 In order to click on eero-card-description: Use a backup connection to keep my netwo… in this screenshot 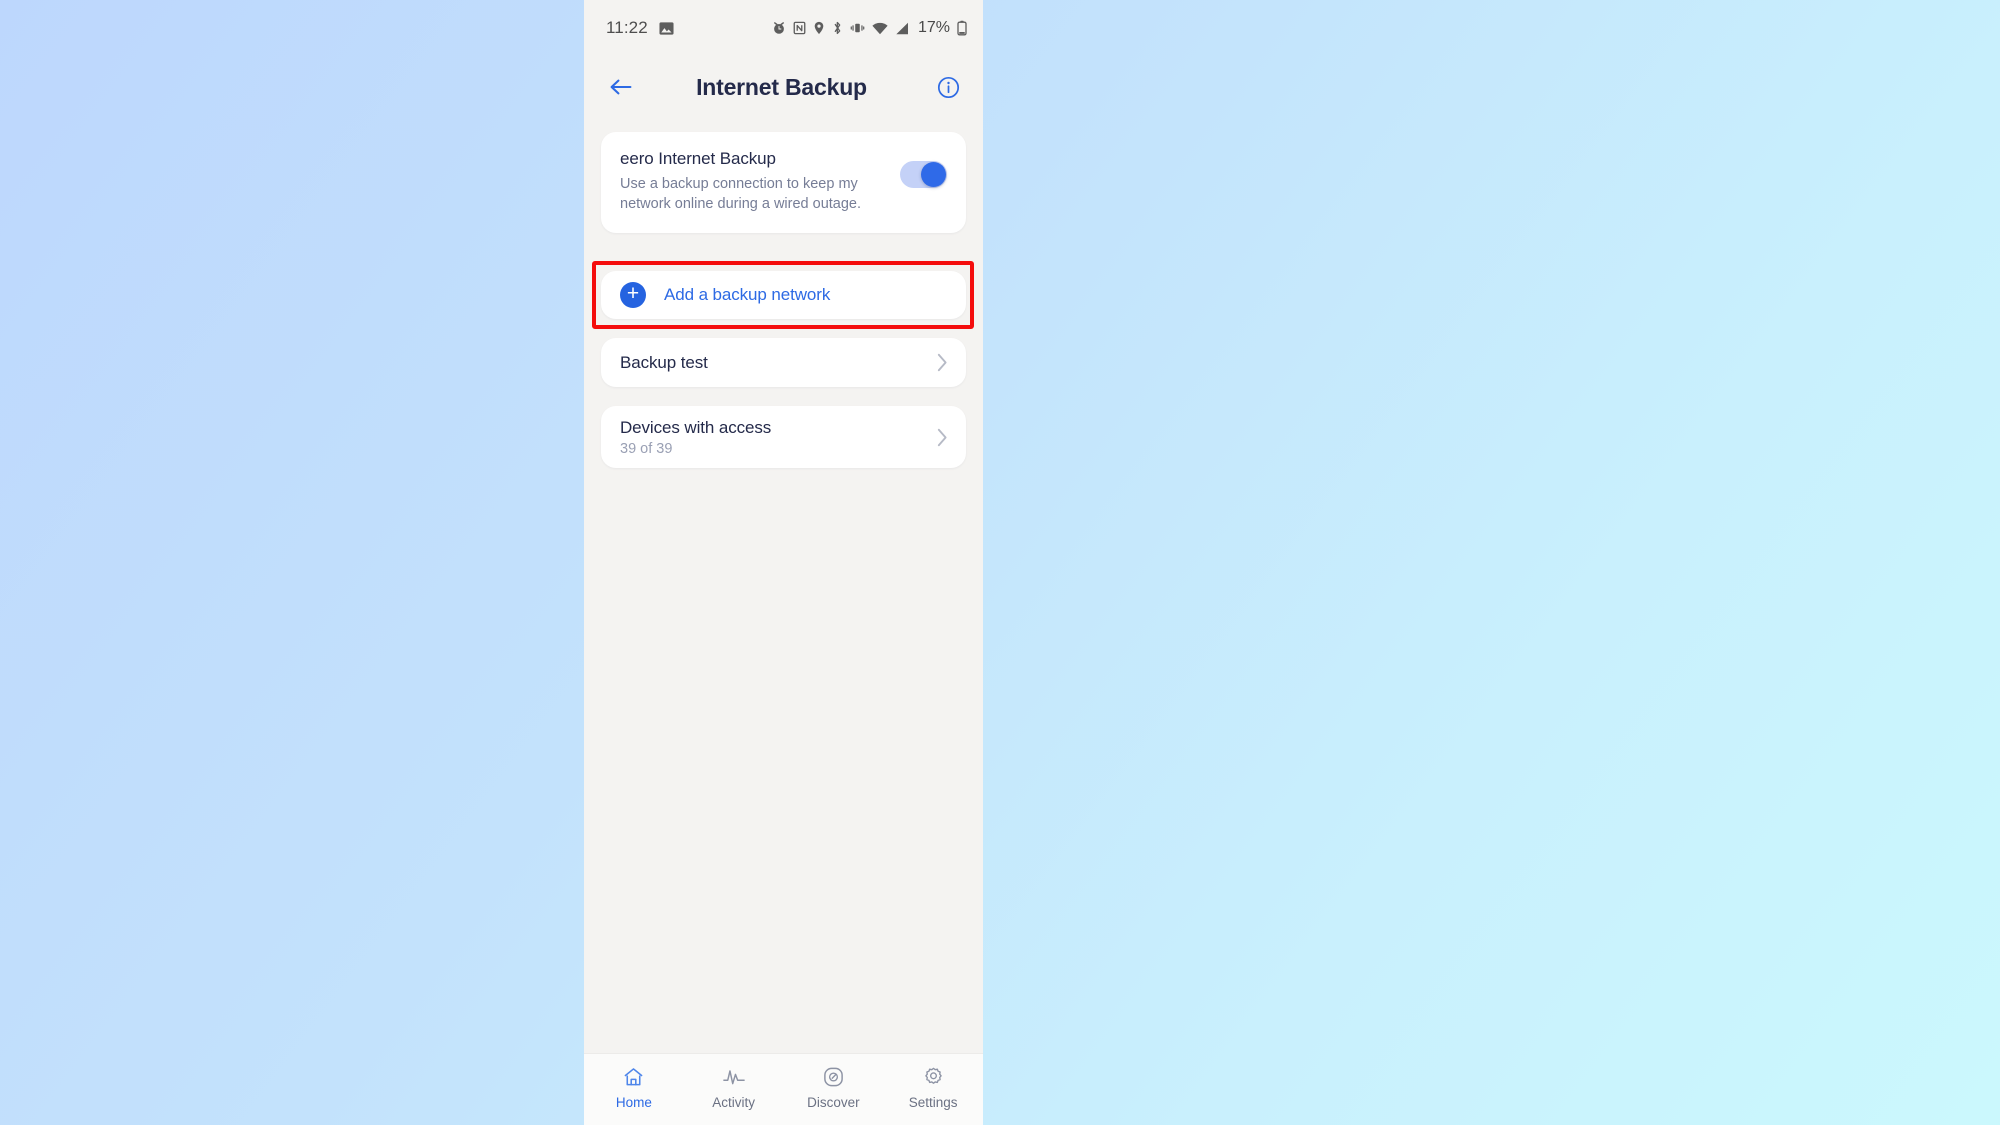, I will do `click(741, 194)`.